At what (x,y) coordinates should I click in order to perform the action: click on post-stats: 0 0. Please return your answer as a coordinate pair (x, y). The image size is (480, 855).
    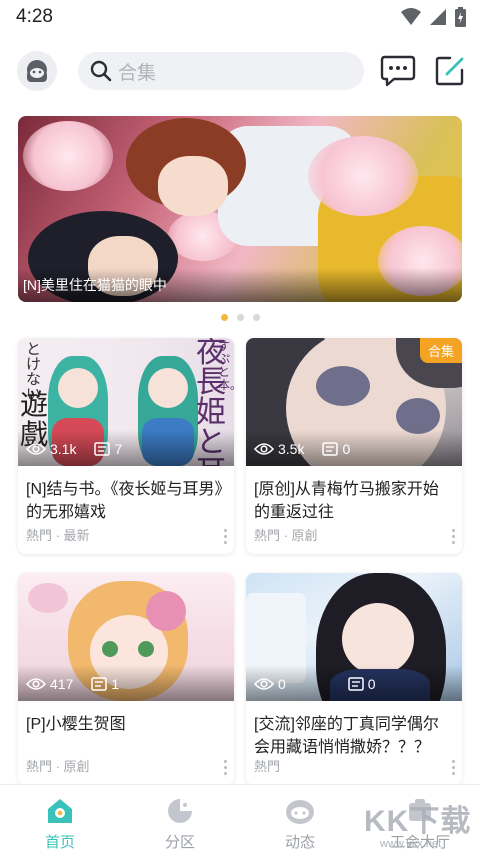
    Looking at the image, I should click on (324, 684).